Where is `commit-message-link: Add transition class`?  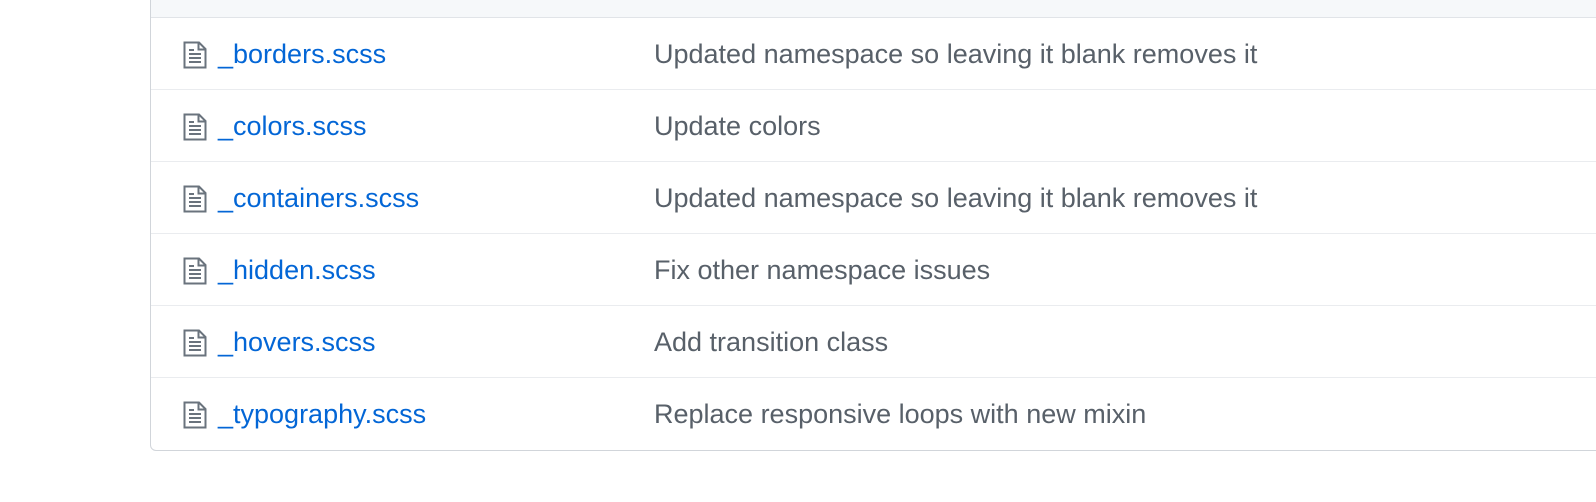 commit-message-link: Add transition class is located at coordinates (771, 342).